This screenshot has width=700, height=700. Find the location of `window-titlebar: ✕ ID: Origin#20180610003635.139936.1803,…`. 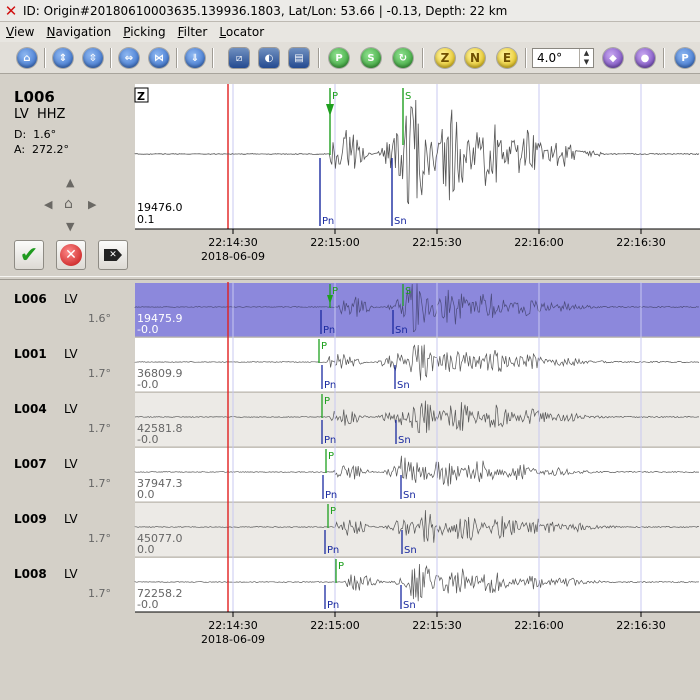

window-titlebar: ✕ ID: Origin#20180610003635.139936.1803,… is located at coordinates (350, 11).